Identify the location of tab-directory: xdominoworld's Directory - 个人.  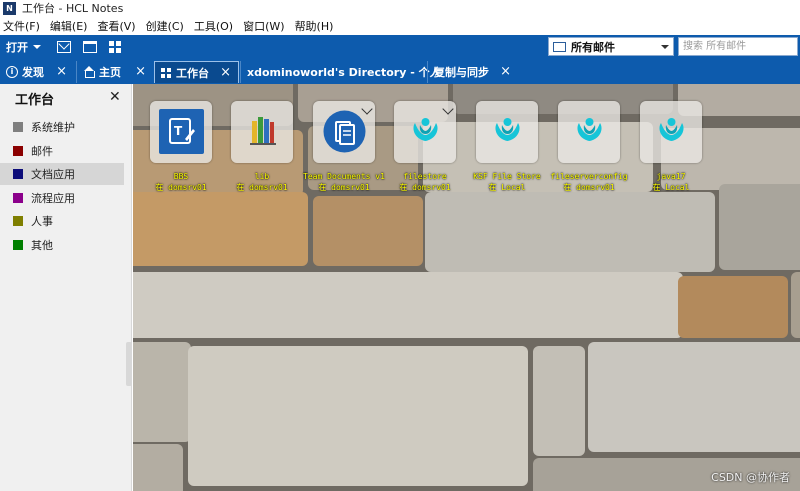
(340, 72).